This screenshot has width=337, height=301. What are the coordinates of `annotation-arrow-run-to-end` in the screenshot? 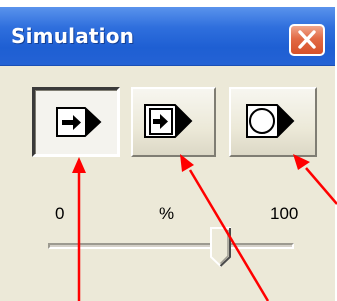 It's located at (225, 227).